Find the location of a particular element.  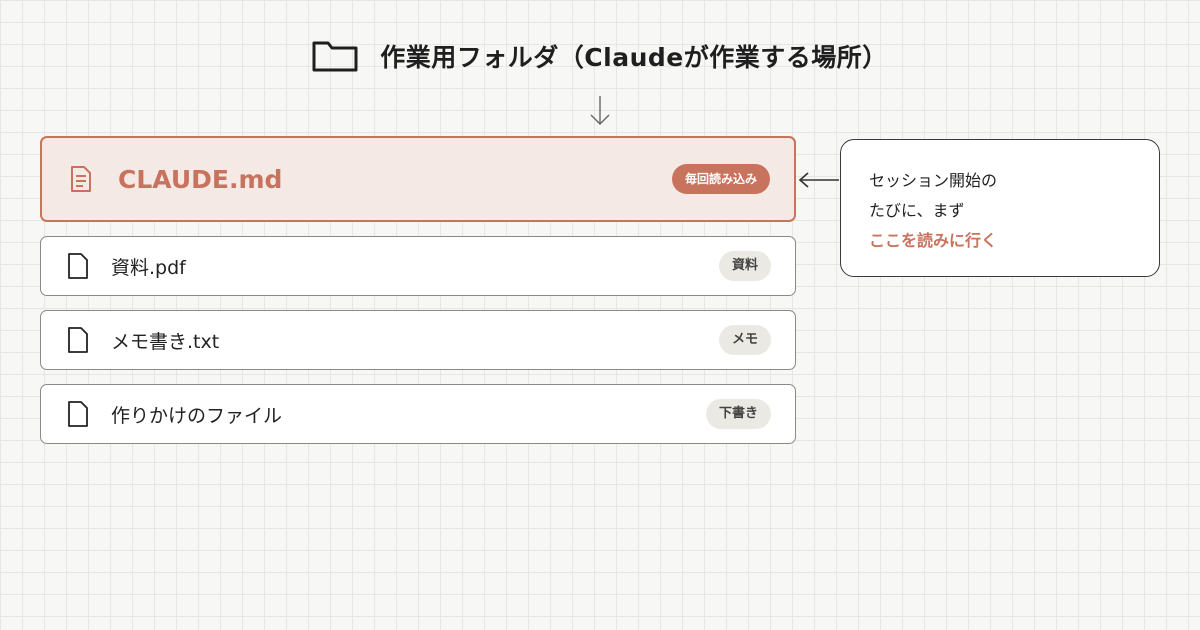

note-card: セッション開始の たびに、まず ここを読みに行く is located at coordinates (1000, 208).